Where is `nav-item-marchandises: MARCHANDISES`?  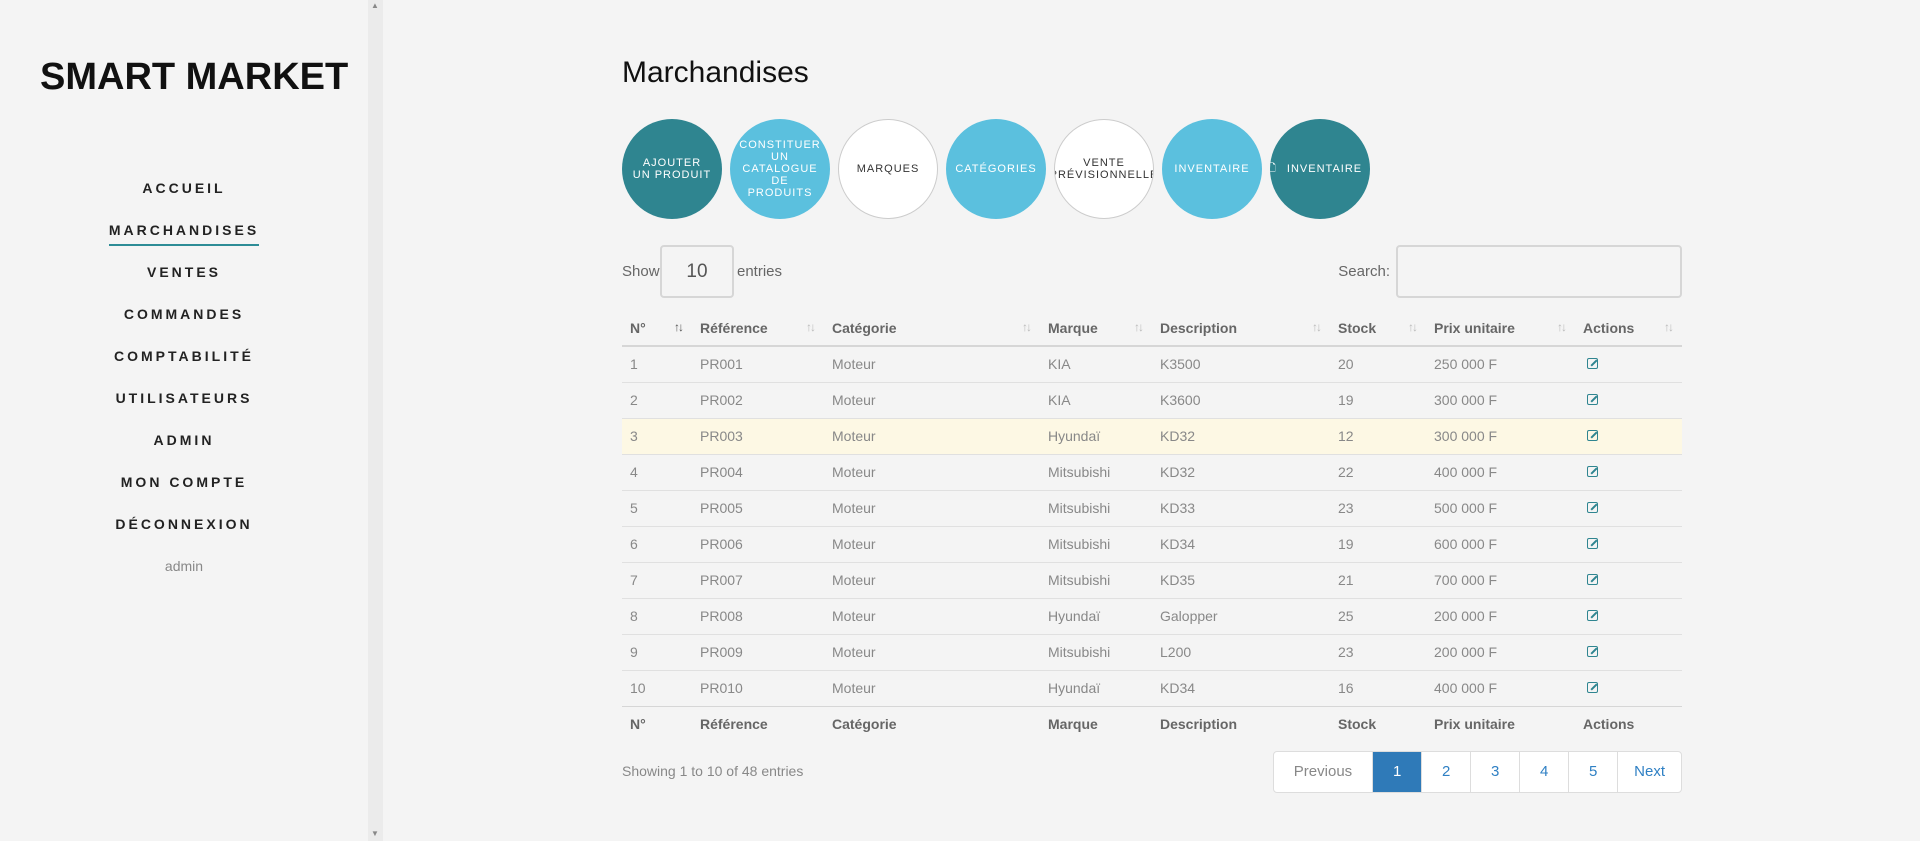
nav-item-marchandises: MARCHANDISES is located at coordinates (184, 239).